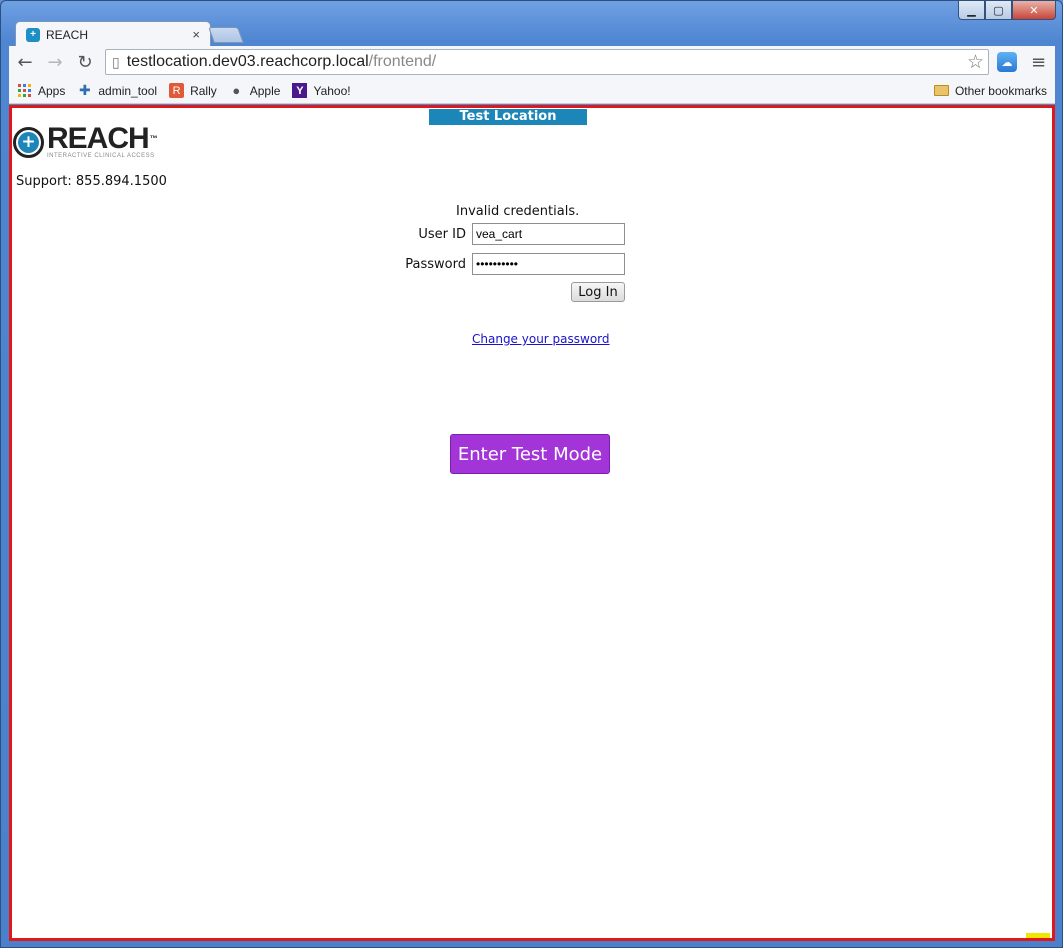  Describe the element at coordinates (226, 35) in the screenshot. I see `new-tab-button` at that location.